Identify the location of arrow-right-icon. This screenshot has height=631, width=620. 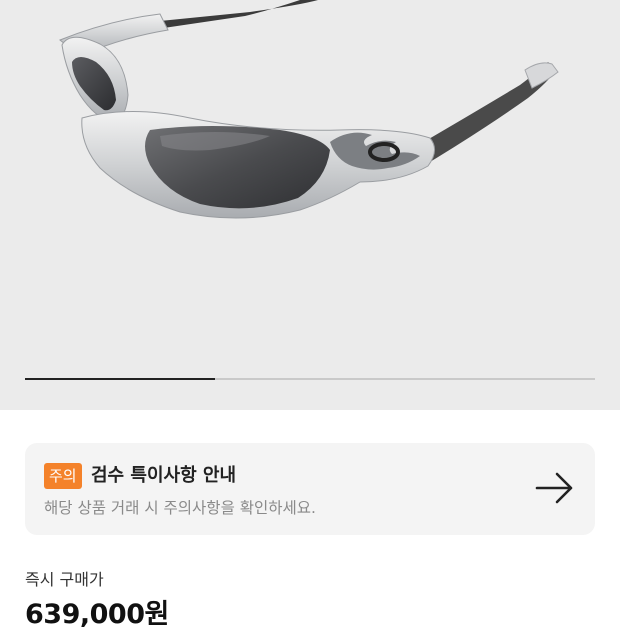
(555, 488).